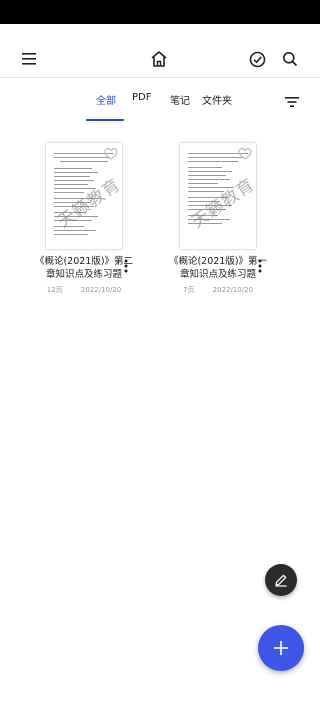 This screenshot has width=320, height=711. I want to click on menu-icon, so click(29, 59).